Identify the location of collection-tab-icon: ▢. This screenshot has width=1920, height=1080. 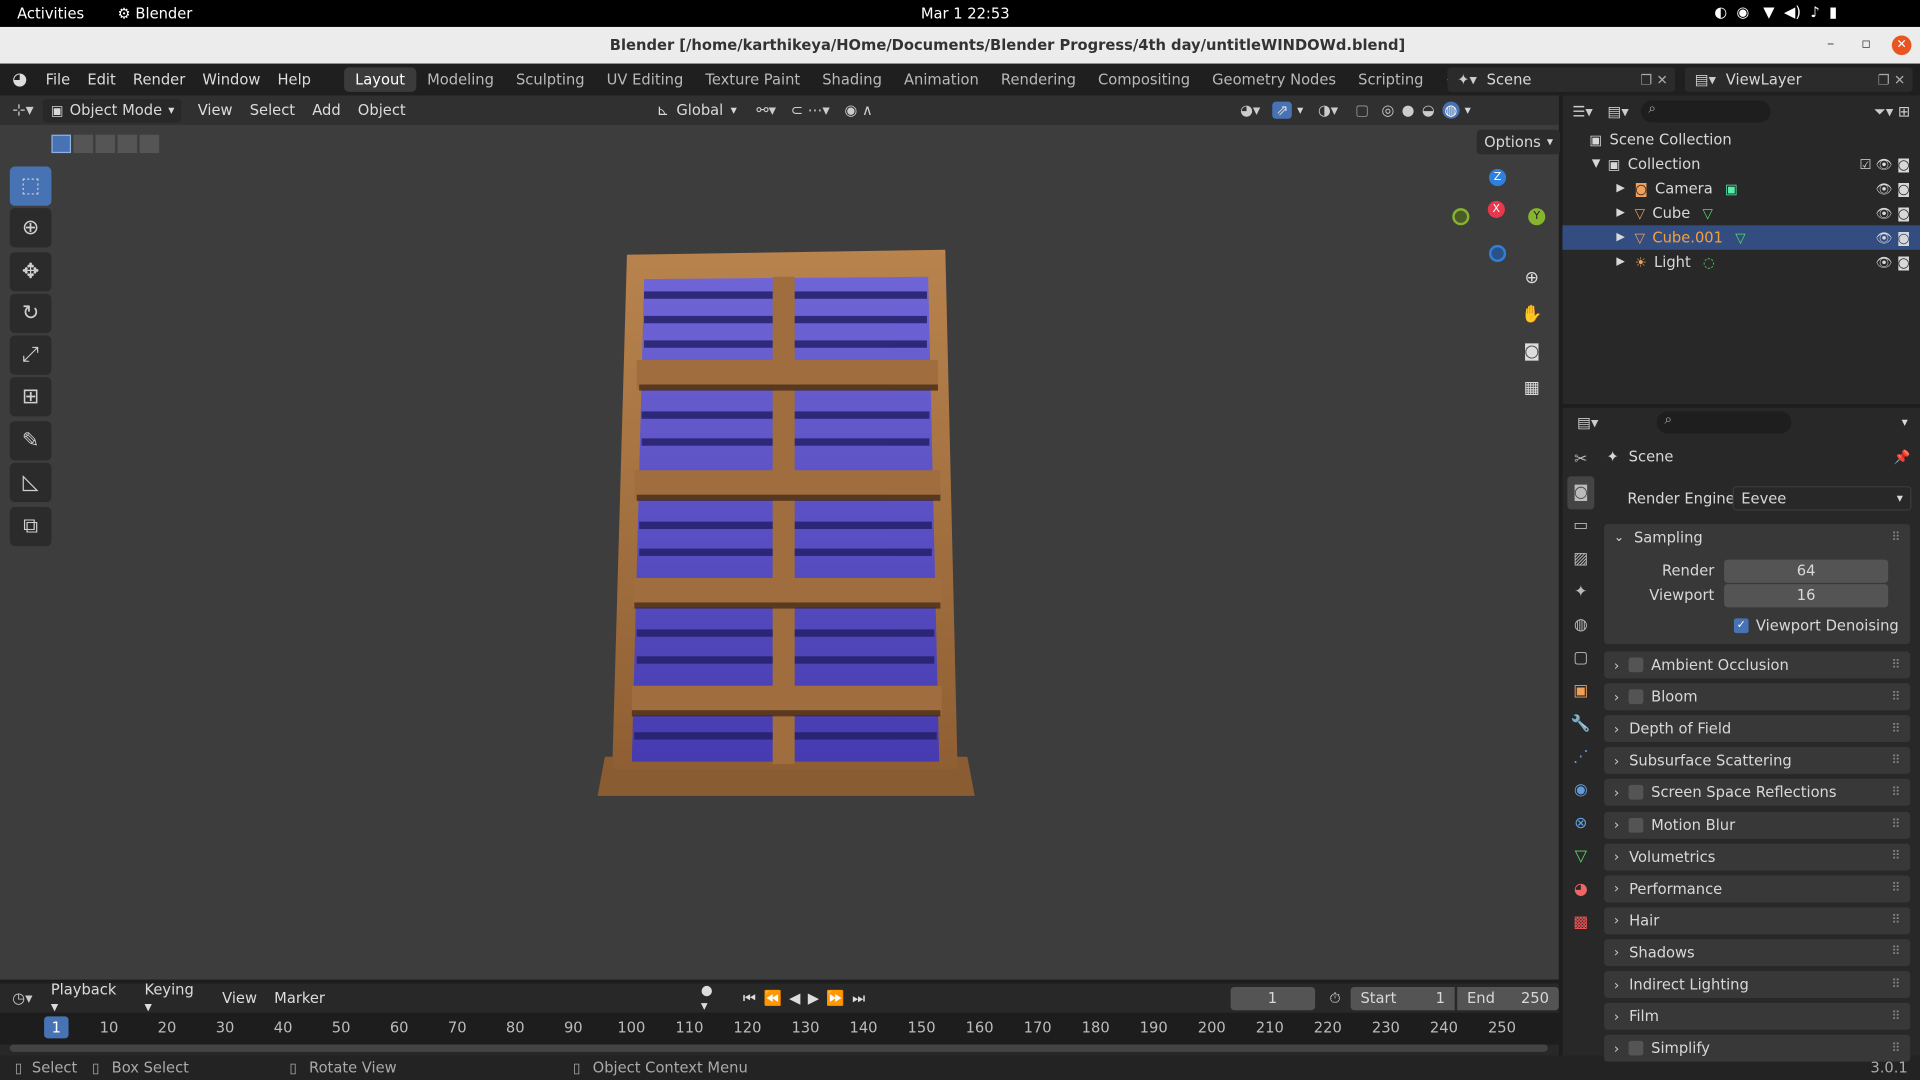
(1580, 658).